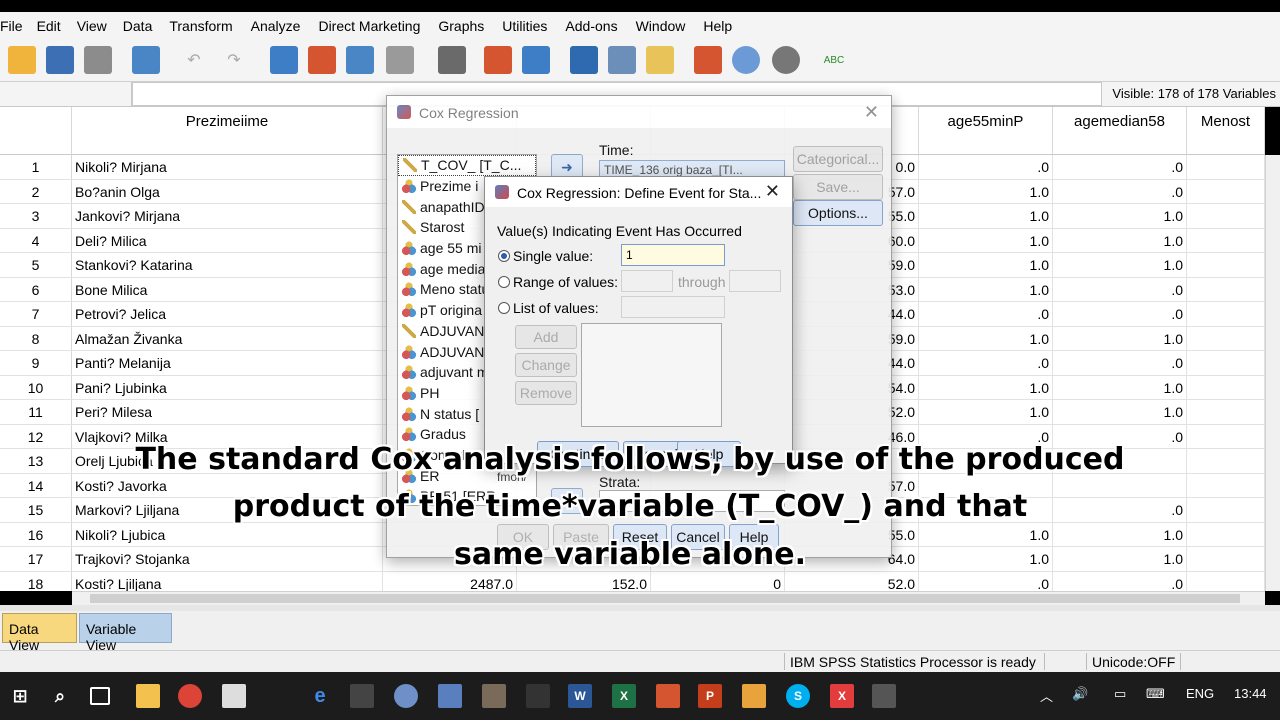  What do you see at coordinates (39, 633) in the screenshot?
I see `tab-data-view: Data View` at bounding box center [39, 633].